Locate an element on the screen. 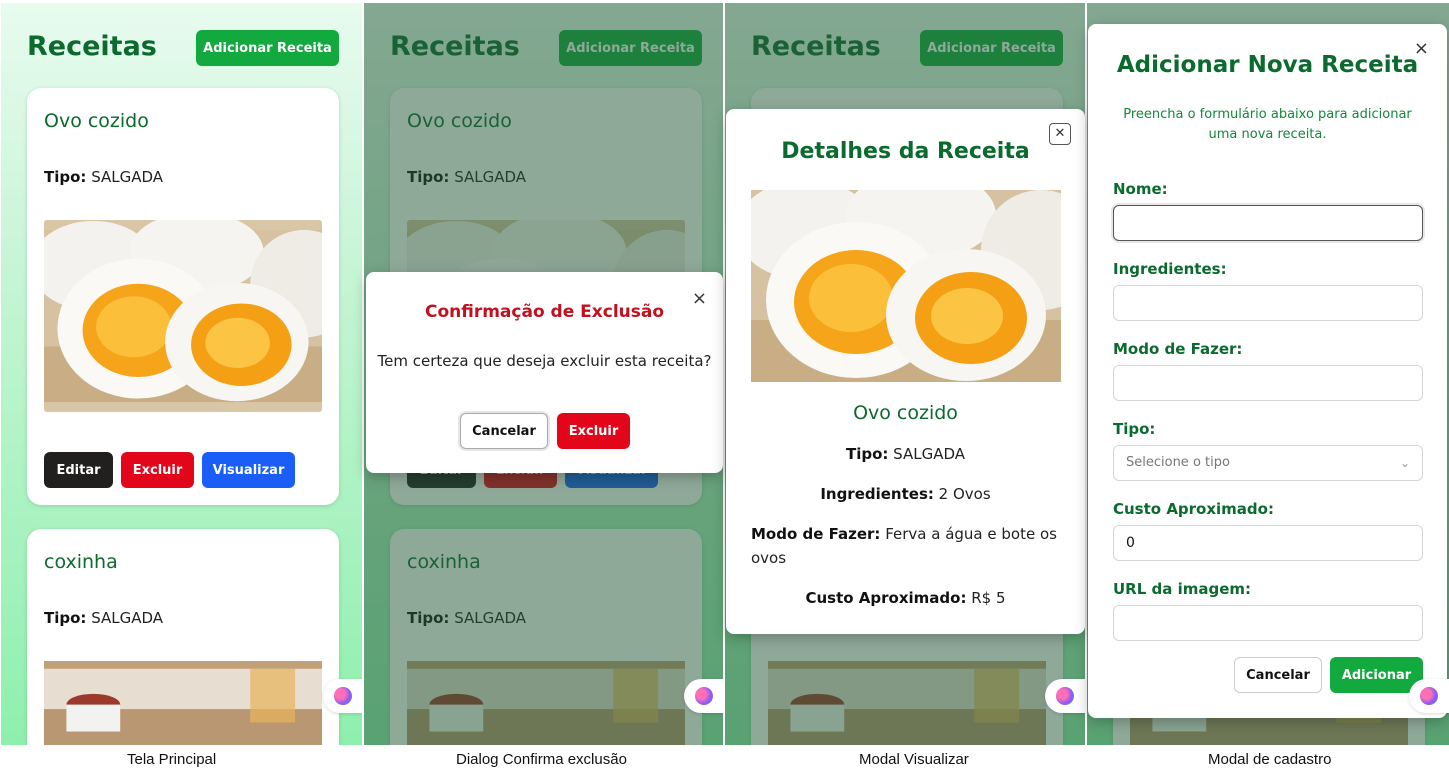 The height and width of the screenshot is (779, 1449). detail-type: Tipo: SALGADA is located at coordinates (905, 454).